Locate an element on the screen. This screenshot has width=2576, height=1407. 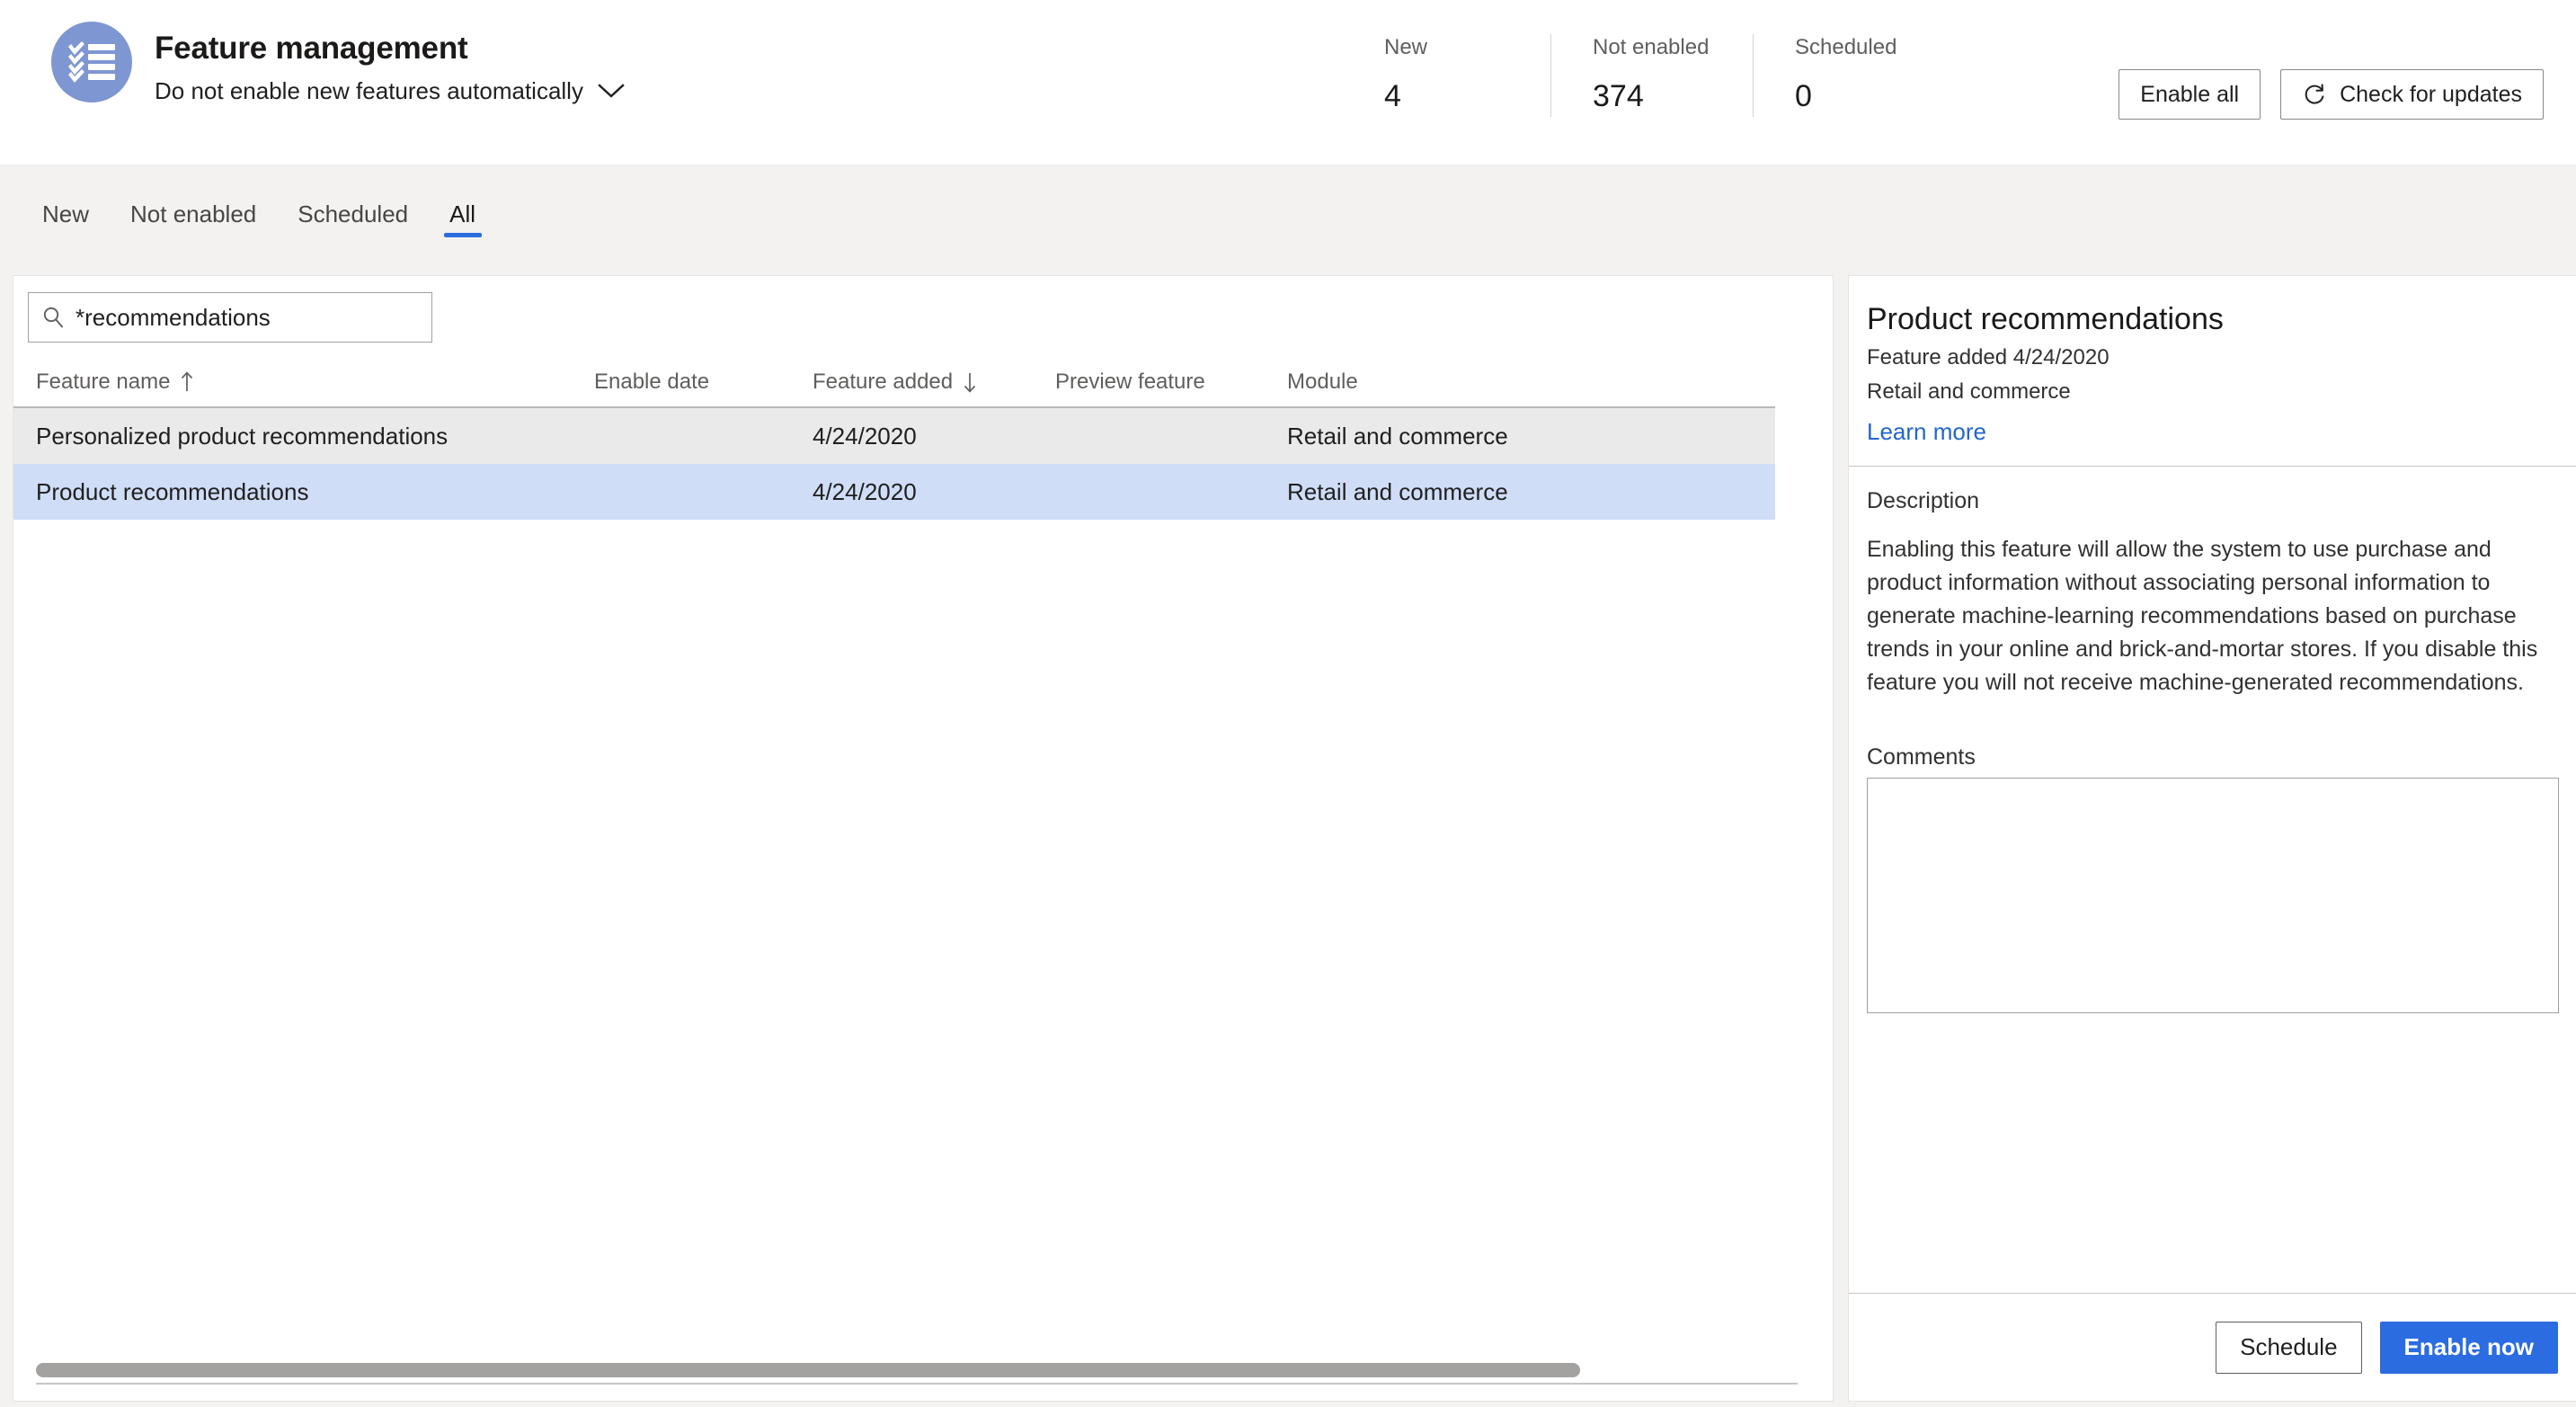
cell-feature-name: Personalized product recommendations is located at coordinates (242, 436).